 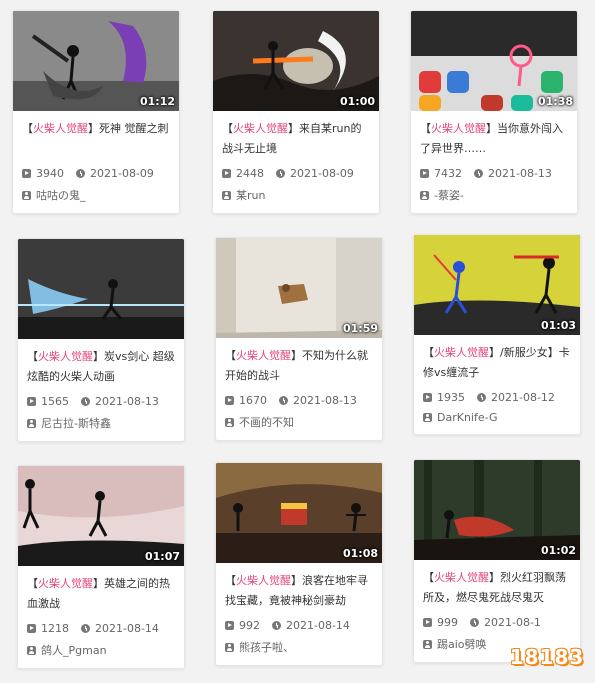 What do you see at coordinates (101, 289) in the screenshot?
I see `video-thumbnail` at bounding box center [101, 289].